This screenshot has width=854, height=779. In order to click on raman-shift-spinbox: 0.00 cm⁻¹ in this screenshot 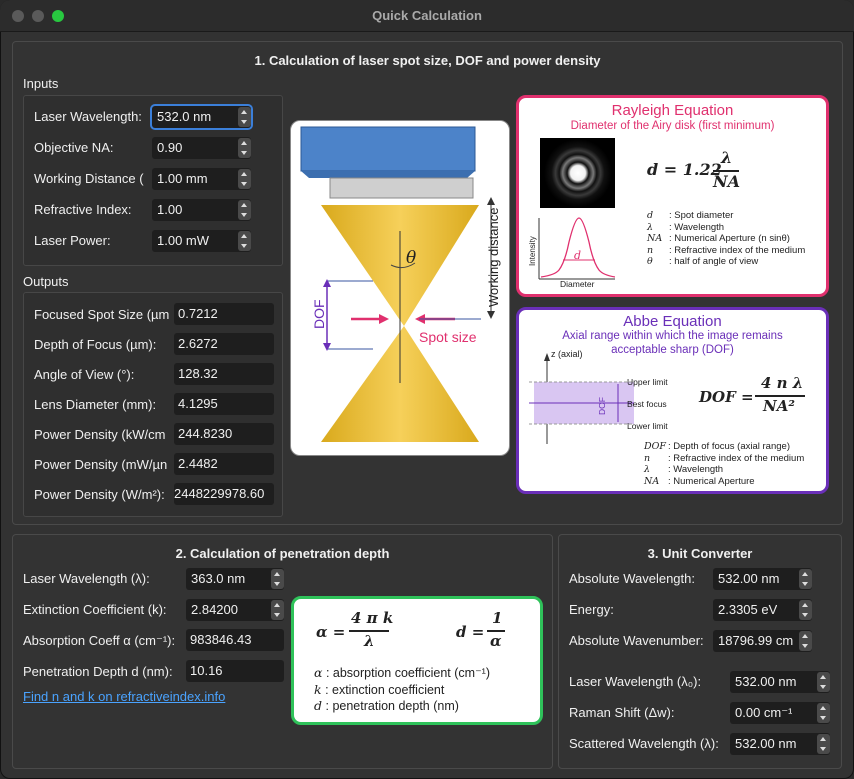, I will do `click(780, 713)`.